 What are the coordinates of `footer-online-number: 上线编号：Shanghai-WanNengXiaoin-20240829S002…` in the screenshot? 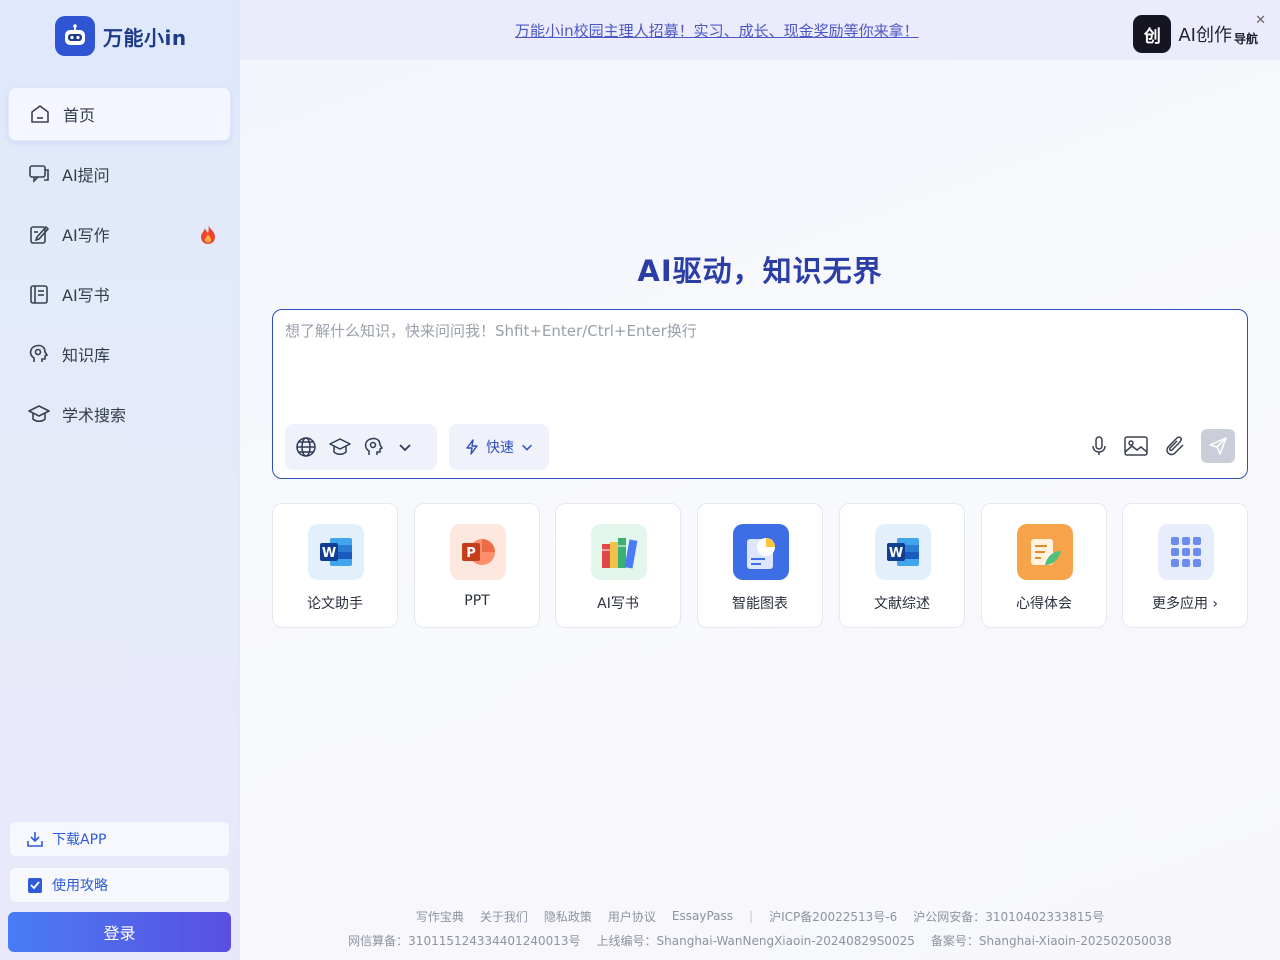 It's located at (755, 941).